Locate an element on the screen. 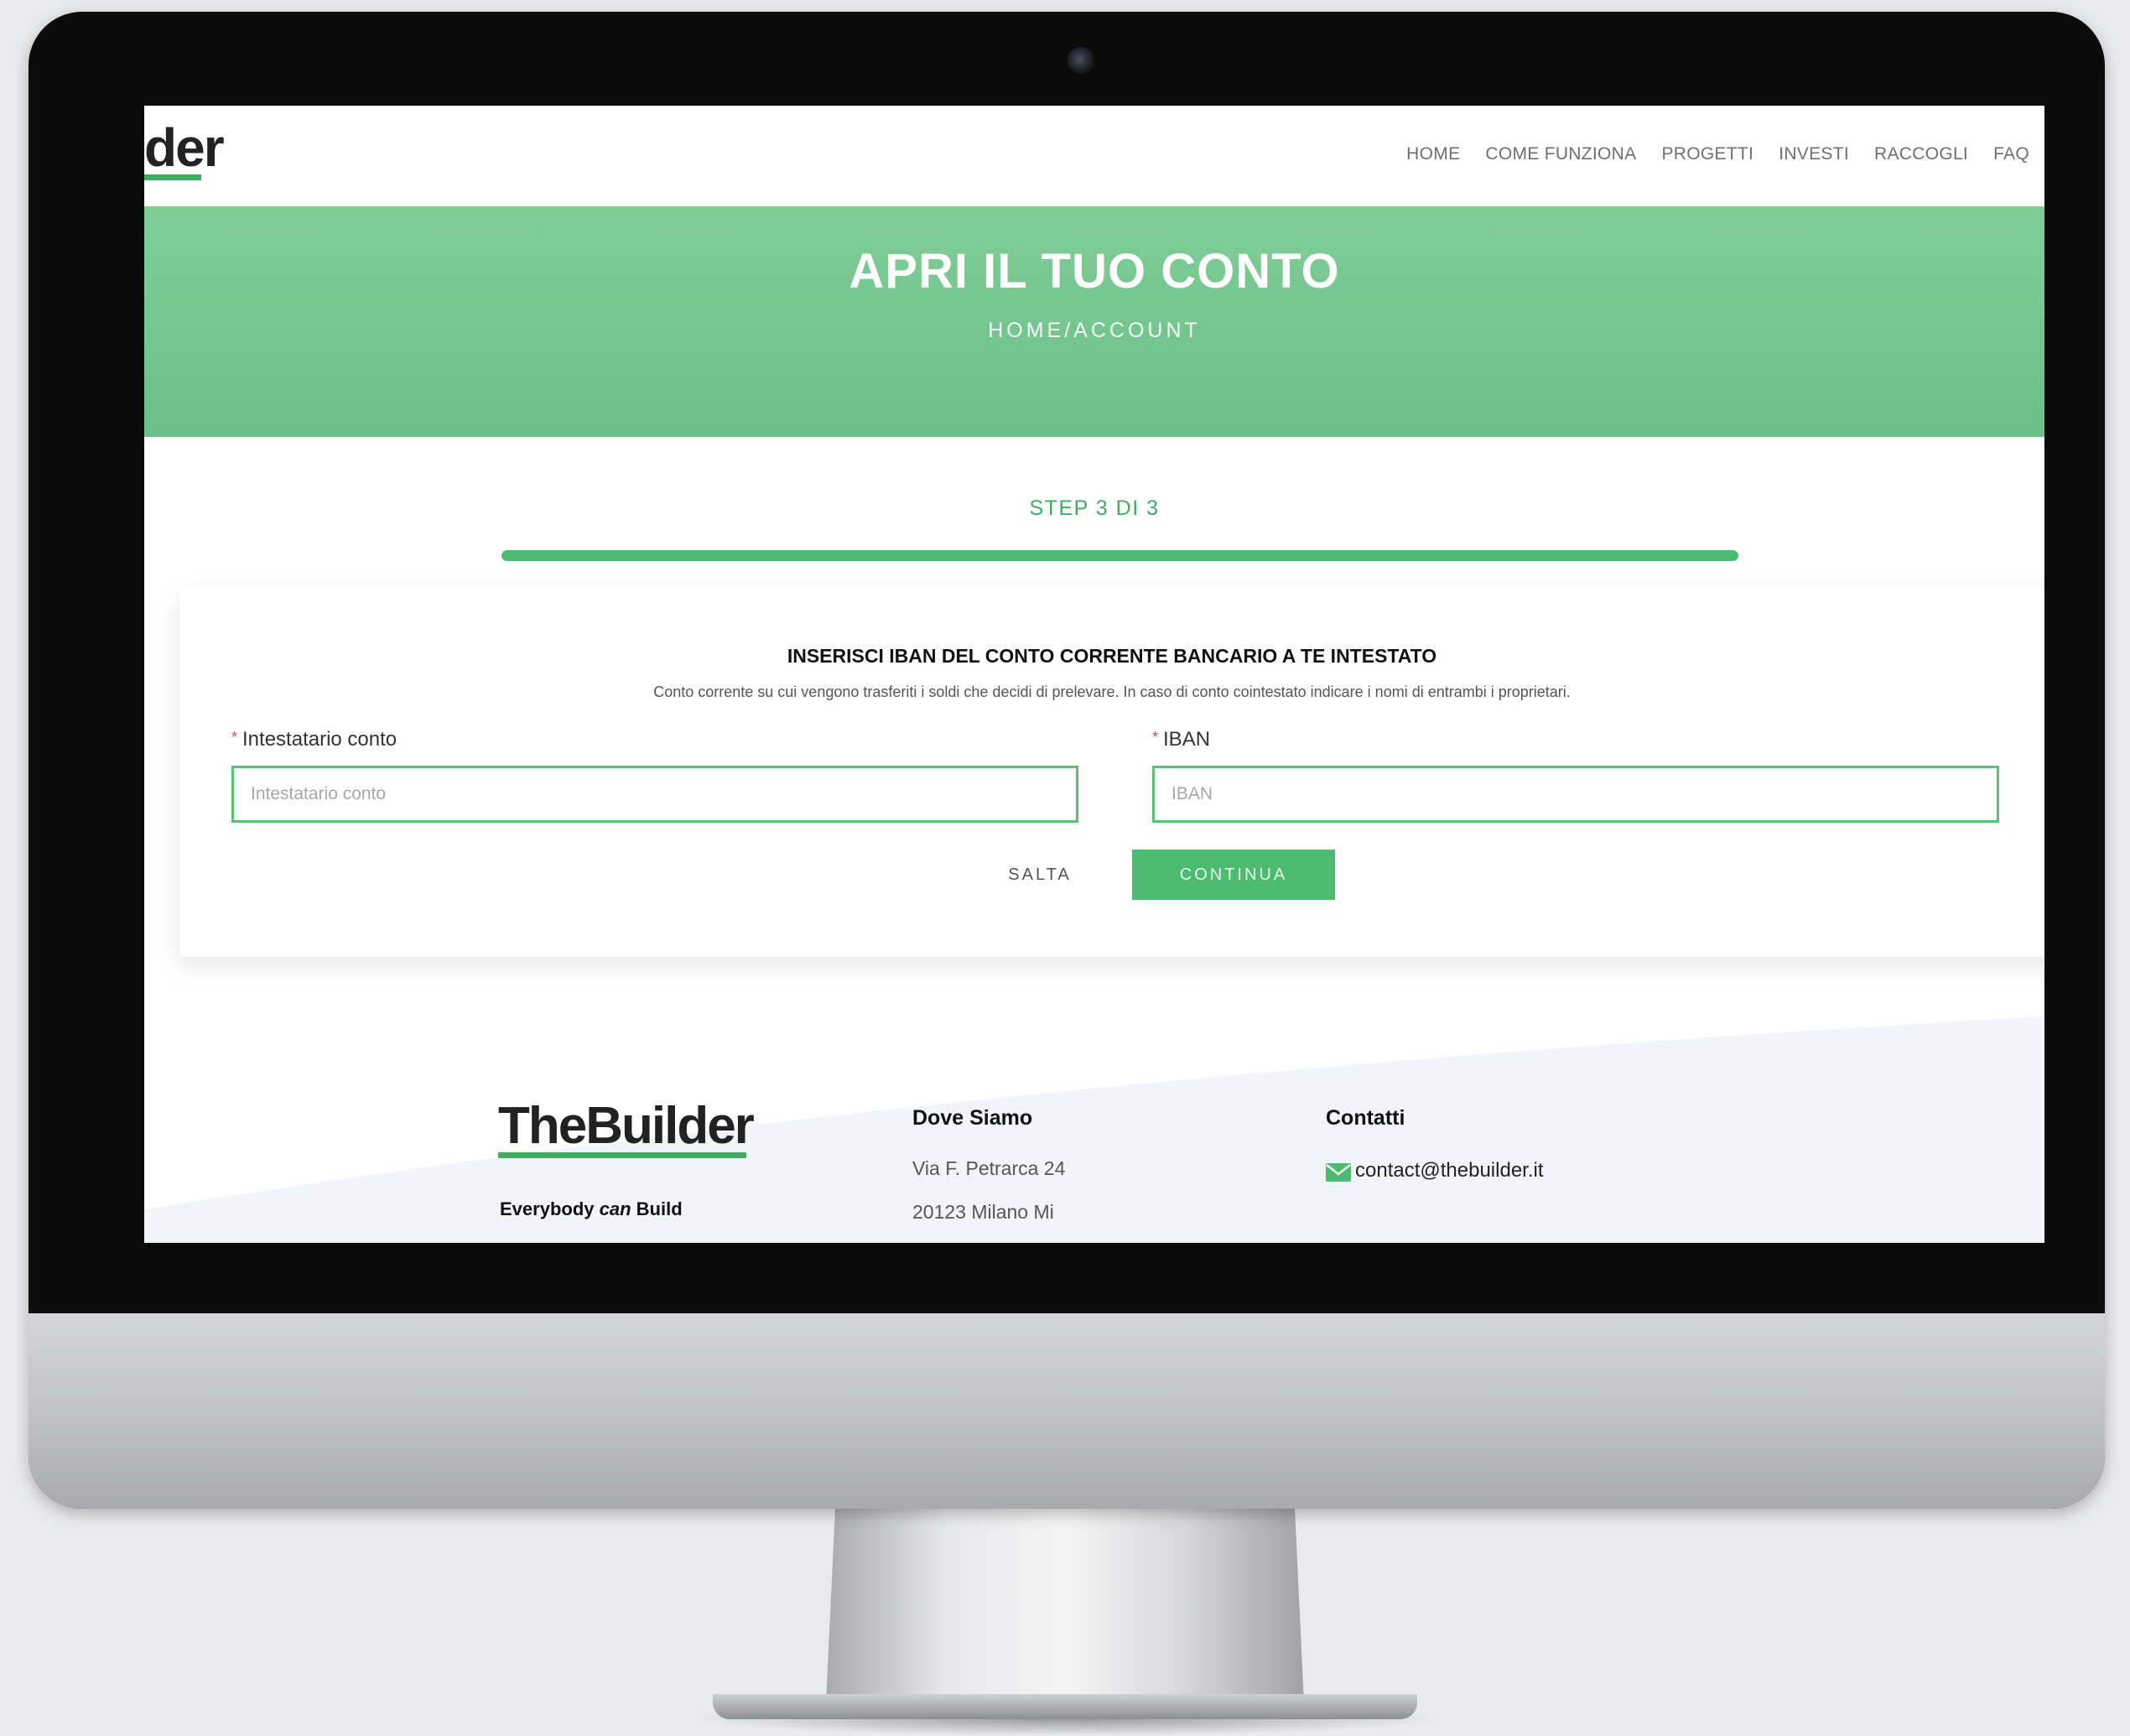 This screenshot has width=2130, height=1736. monitor-stand is located at coordinates (1065, 1601).